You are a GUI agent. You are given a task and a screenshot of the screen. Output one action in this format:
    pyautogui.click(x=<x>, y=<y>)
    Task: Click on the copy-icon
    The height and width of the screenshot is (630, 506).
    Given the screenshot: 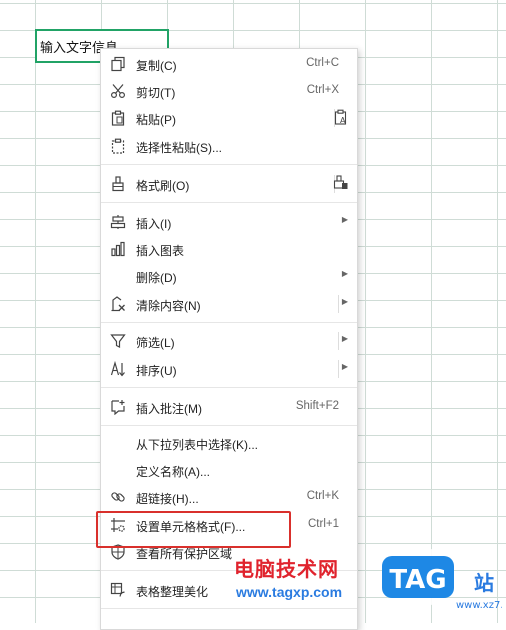 What is the action you would take?
    pyautogui.click(x=118, y=64)
    